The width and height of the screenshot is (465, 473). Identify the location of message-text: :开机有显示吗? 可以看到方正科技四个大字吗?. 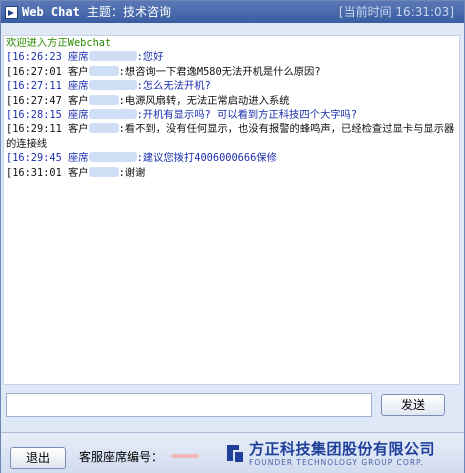
(247, 115).